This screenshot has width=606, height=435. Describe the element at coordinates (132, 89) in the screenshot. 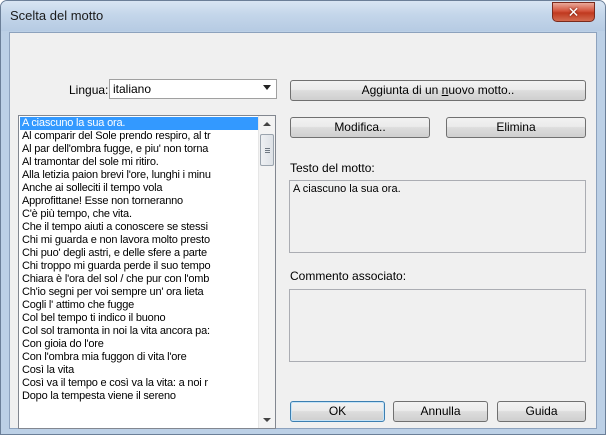

I see `language-selected-value: italiano` at that location.